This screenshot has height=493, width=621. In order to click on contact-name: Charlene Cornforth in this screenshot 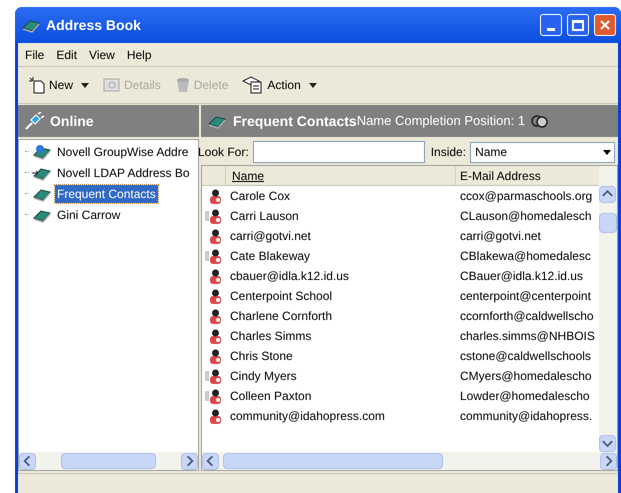, I will do `click(341, 316)`.